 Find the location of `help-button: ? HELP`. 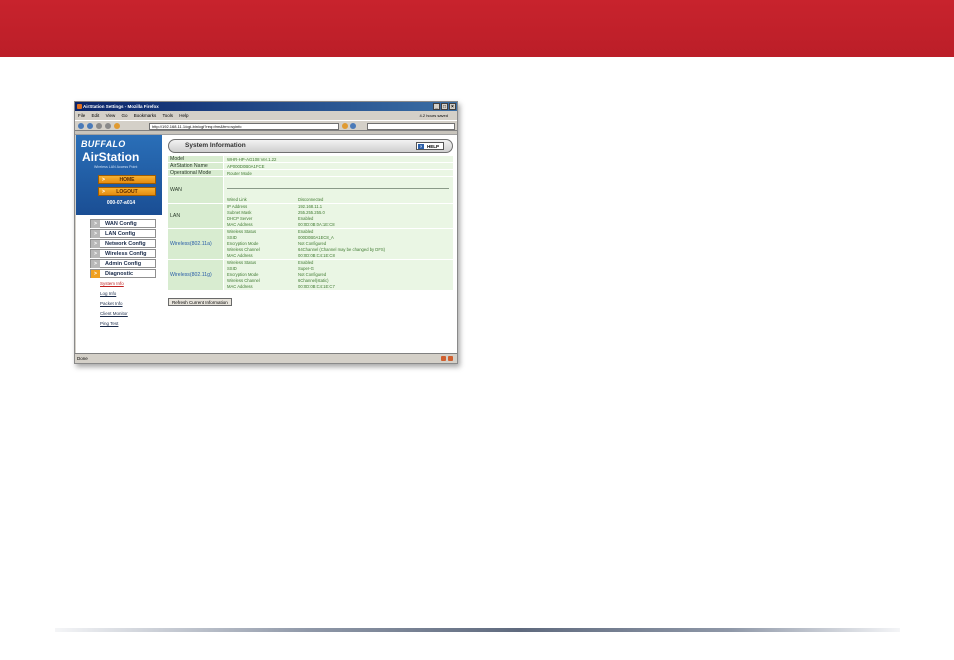

help-button: ? HELP is located at coordinates (430, 146).